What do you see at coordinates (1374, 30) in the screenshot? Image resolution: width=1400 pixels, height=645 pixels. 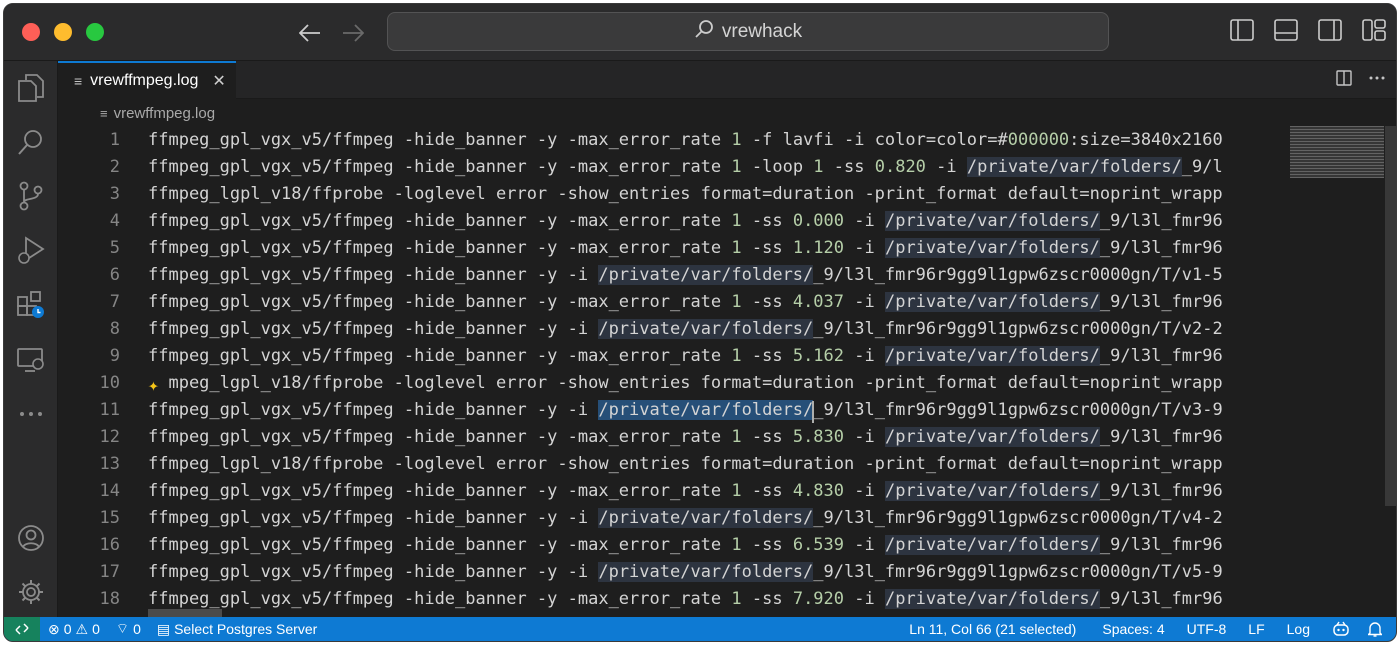 I see `customize-layout-icon` at bounding box center [1374, 30].